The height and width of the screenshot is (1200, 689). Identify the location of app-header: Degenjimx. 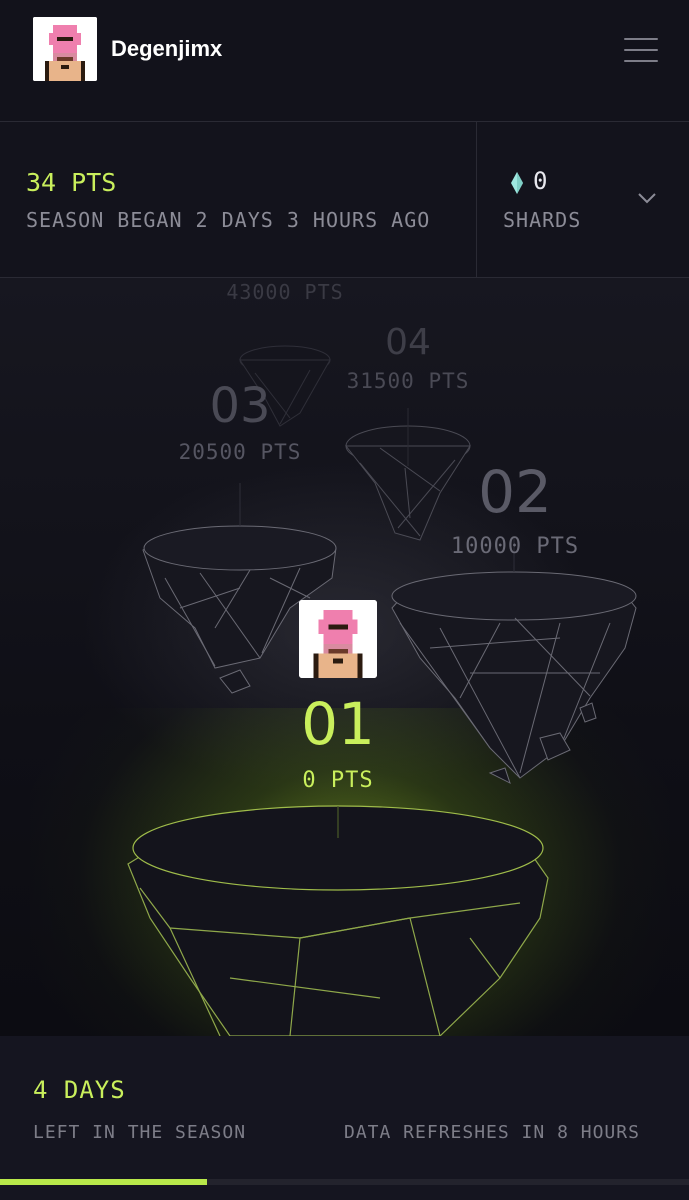
(344, 61).